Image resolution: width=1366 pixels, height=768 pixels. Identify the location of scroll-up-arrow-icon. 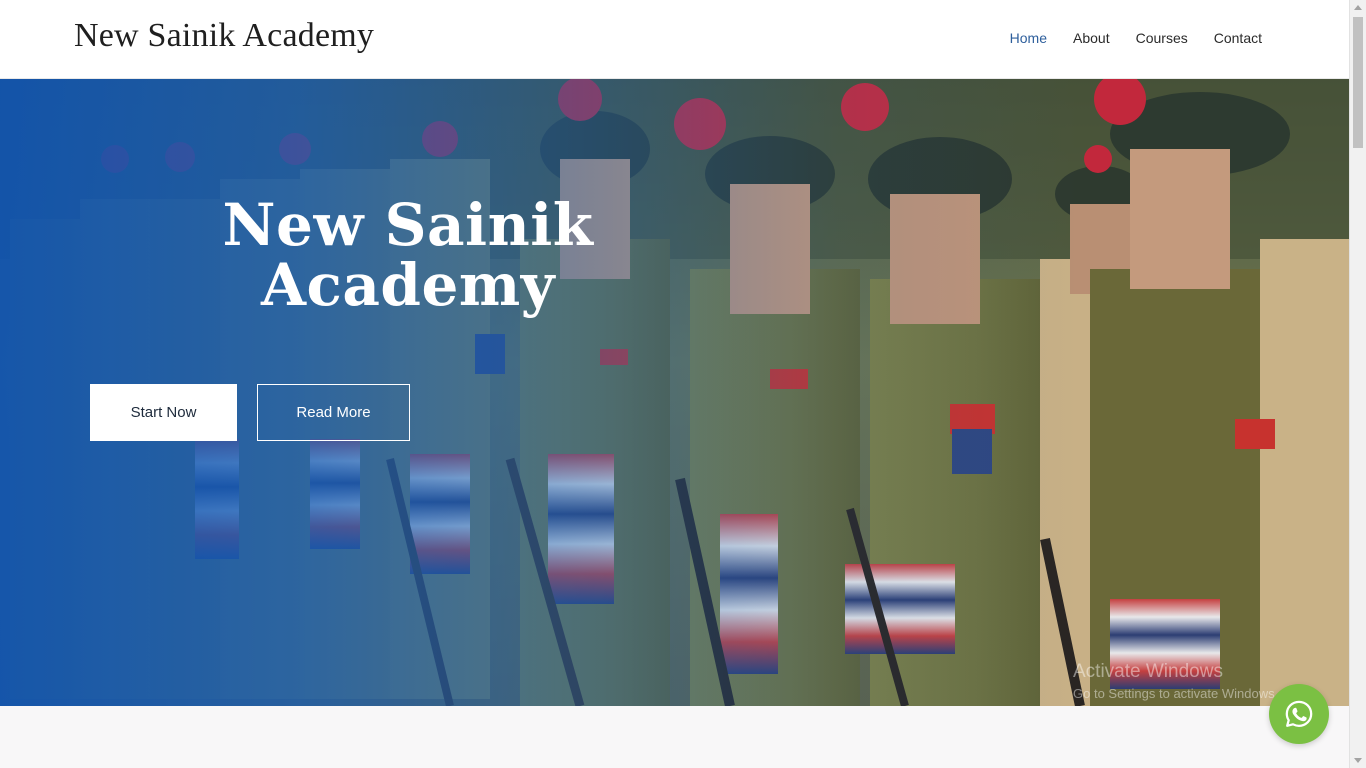
(1358, 7).